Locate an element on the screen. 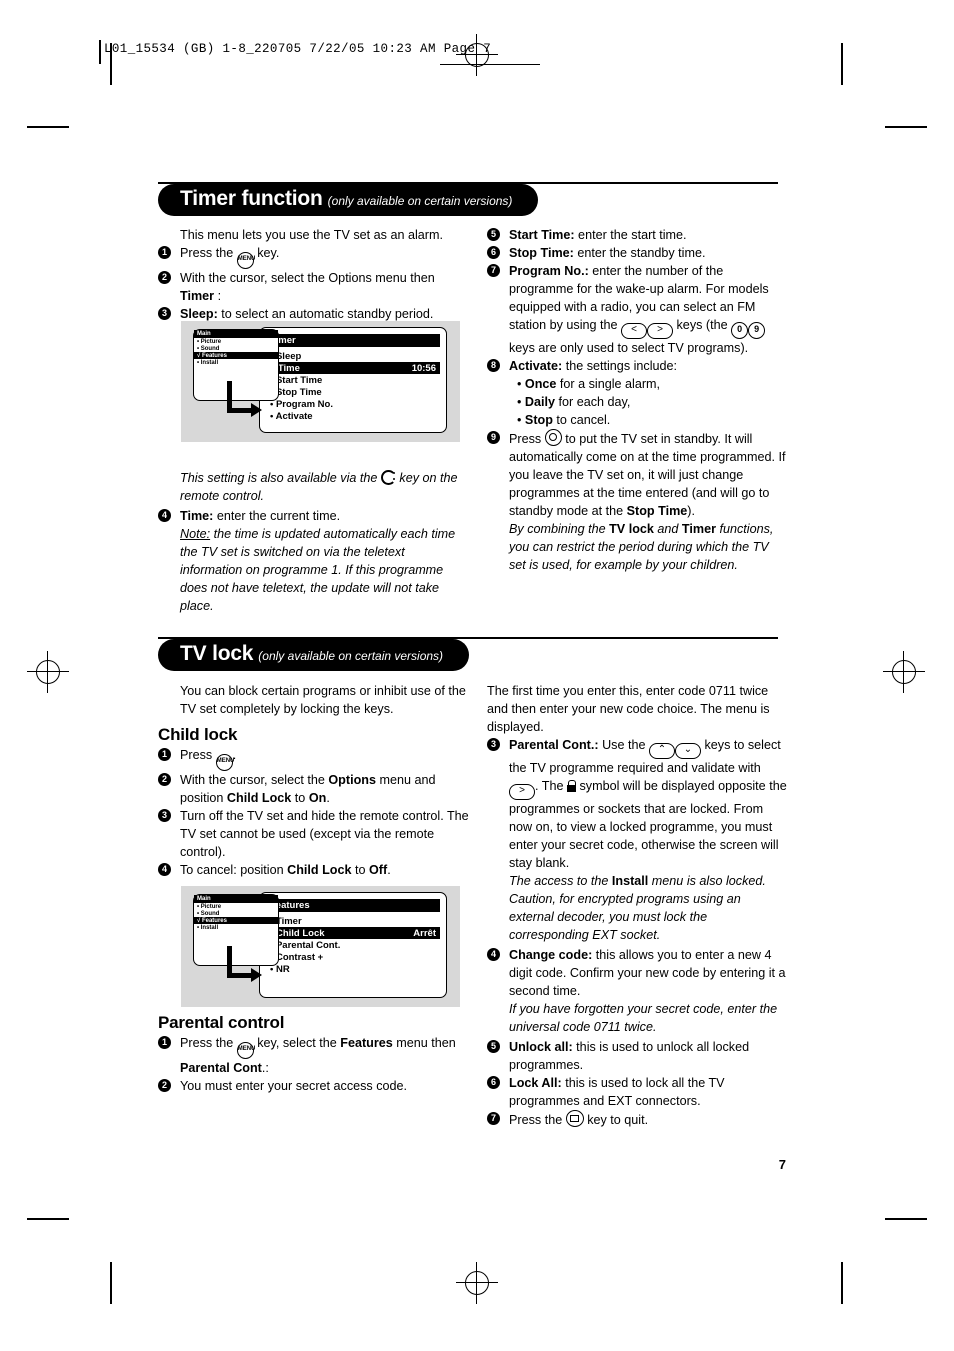 This screenshot has width=954, height=1351. slug-underline is located at coordinates (490, 64).